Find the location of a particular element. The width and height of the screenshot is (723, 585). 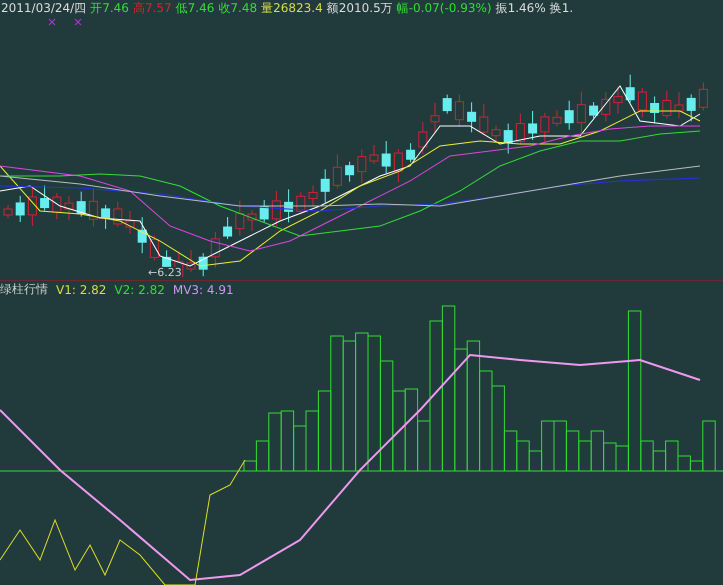

indicator-value: V2: 2.82 is located at coordinates (139, 289).